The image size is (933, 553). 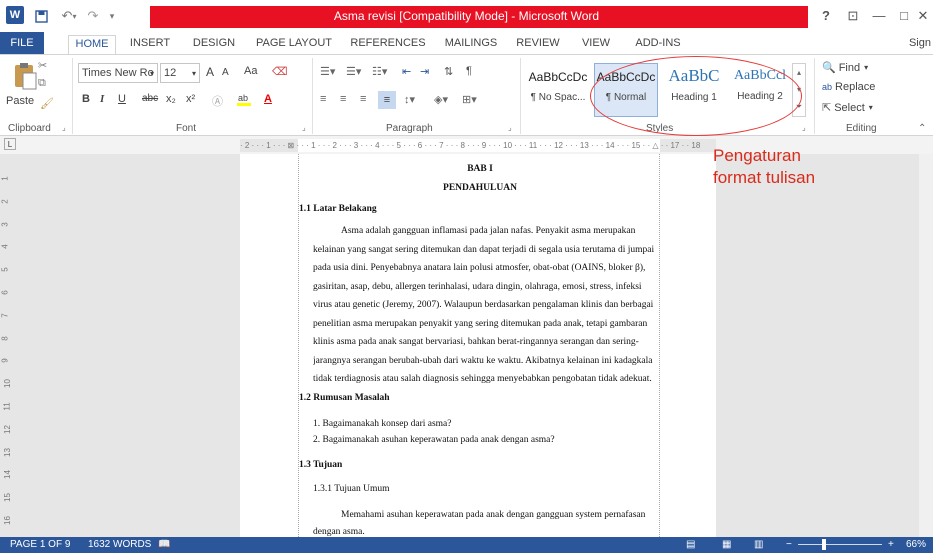 What do you see at coordinates (304, 127) in the screenshot?
I see `font-launcher-icon: ⌟` at bounding box center [304, 127].